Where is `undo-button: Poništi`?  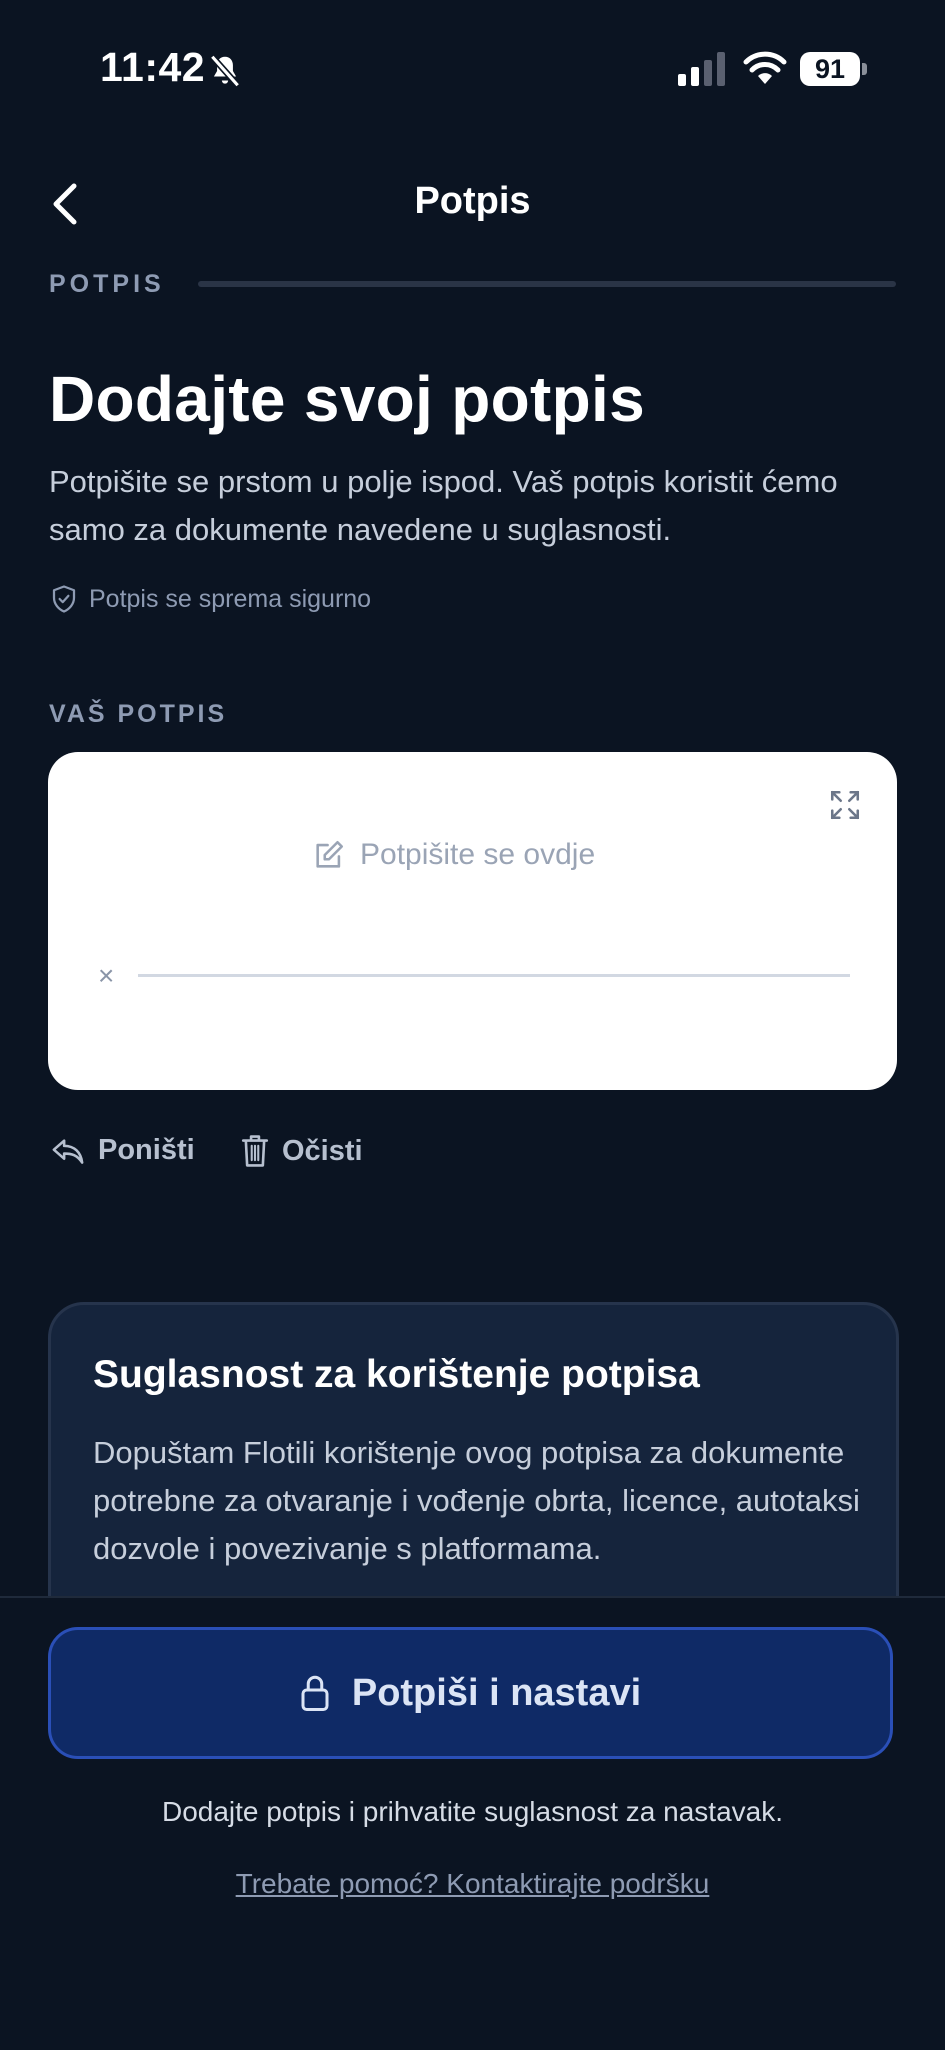 undo-button: Poništi is located at coordinates (122, 1150).